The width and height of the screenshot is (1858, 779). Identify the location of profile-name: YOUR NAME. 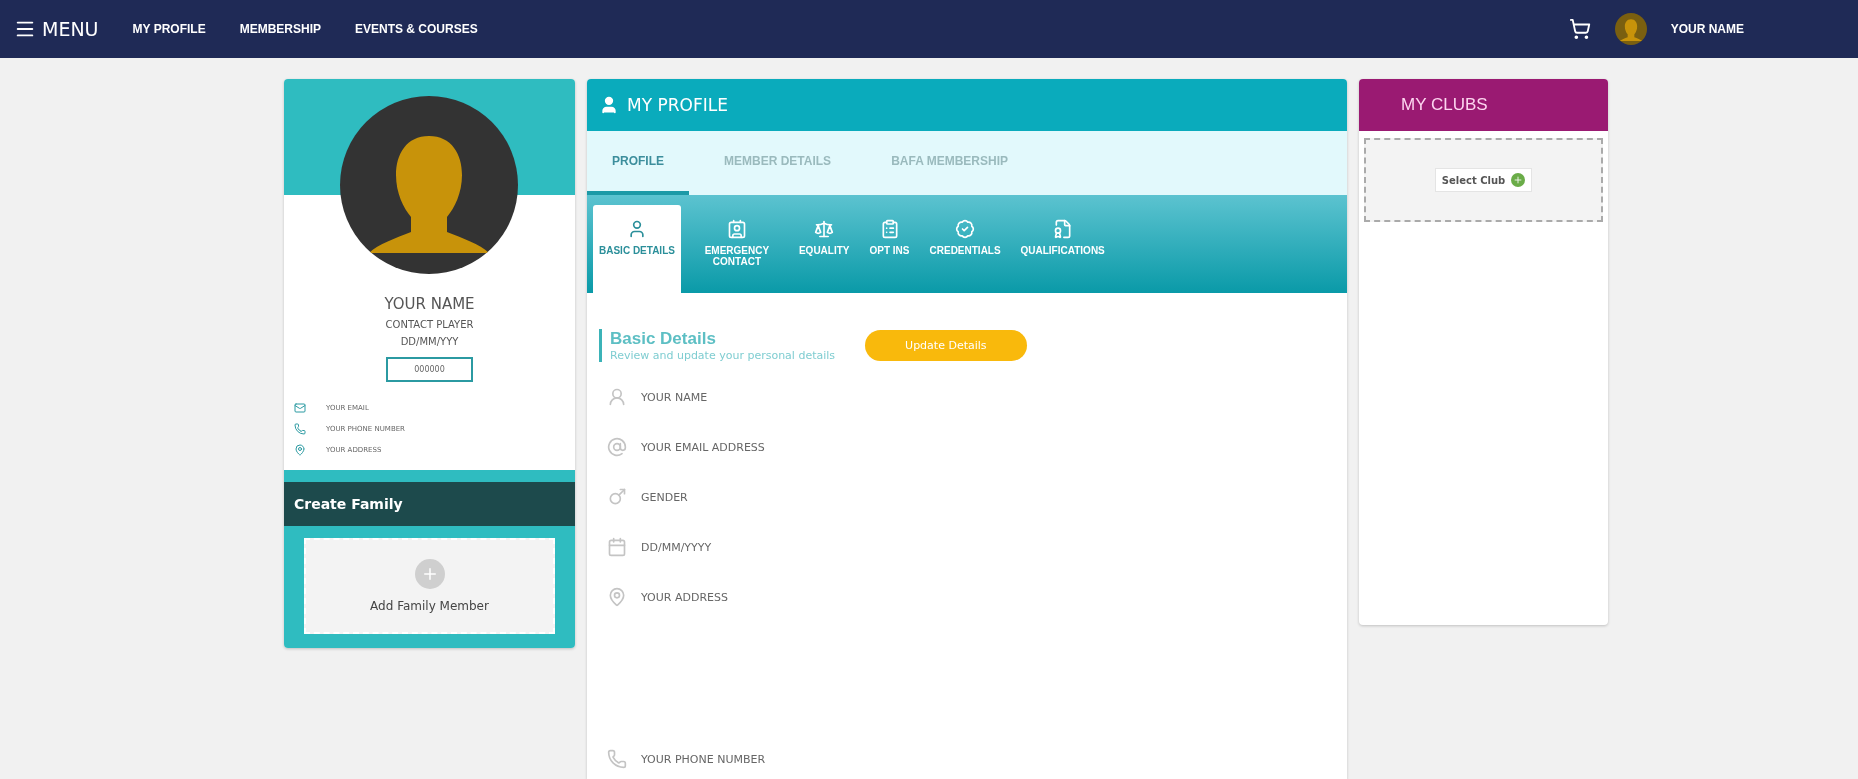
(429, 304).